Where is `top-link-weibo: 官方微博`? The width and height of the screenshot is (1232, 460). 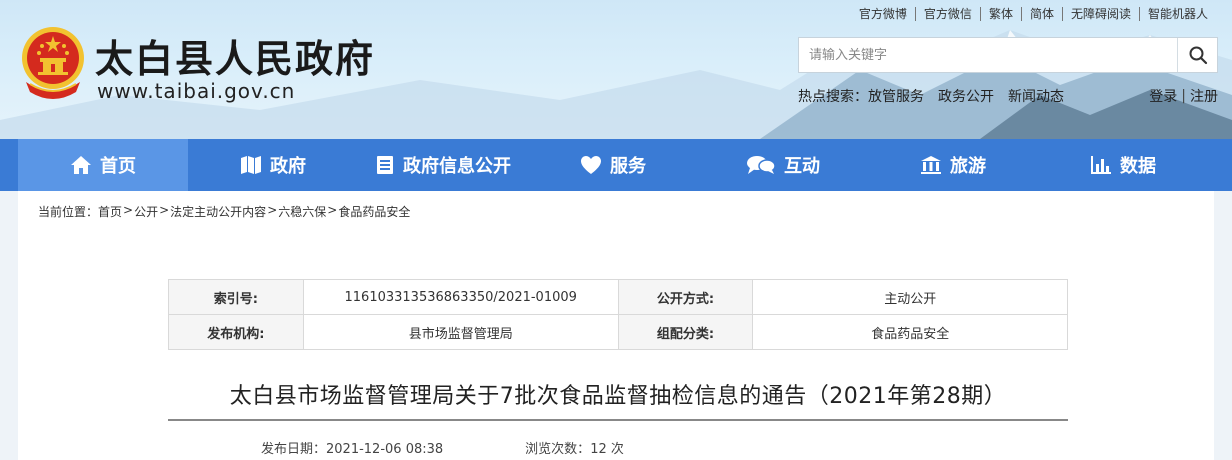
top-link-weibo: 官方微博 is located at coordinates (883, 13).